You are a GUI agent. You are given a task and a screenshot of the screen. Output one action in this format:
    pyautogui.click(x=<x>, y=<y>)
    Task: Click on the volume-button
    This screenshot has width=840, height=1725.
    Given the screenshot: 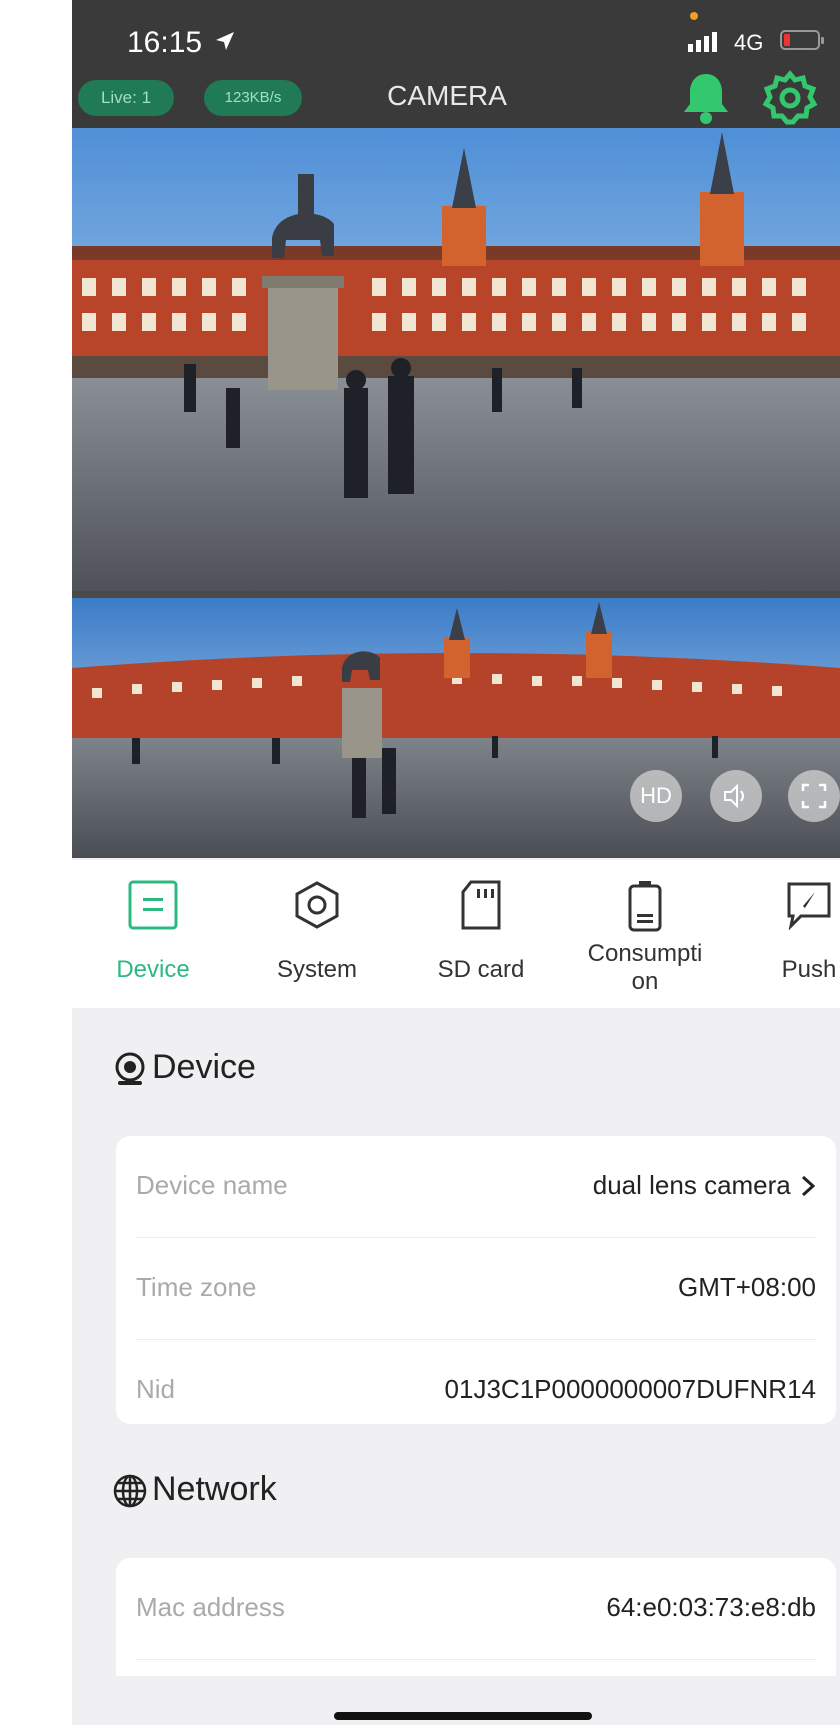 What is the action you would take?
    pyautogui.click(x=736, y=796)
    